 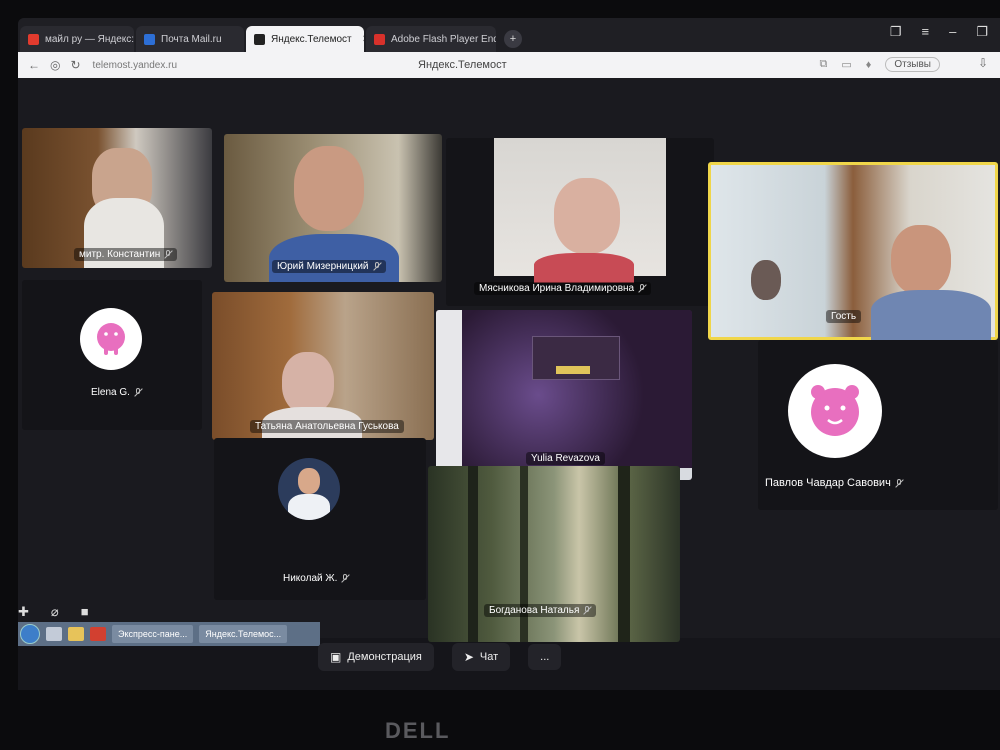 I want to click on participant-name: Павлов Чавдар Савович, so click(x=834, y=483).